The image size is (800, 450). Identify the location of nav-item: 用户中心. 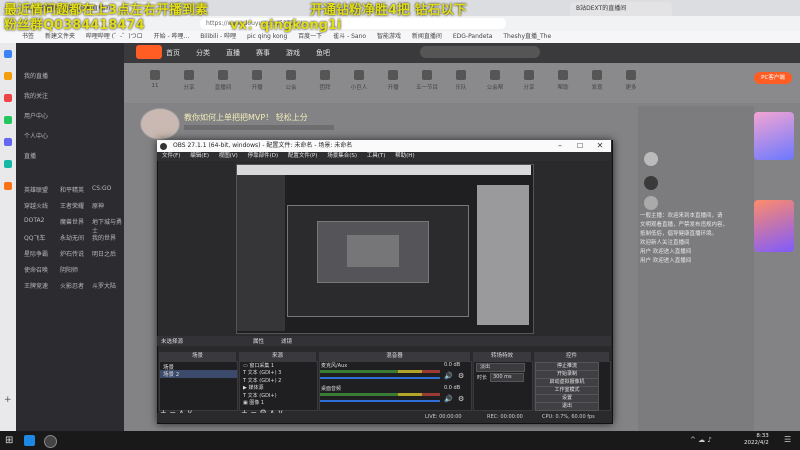
(36, 115).